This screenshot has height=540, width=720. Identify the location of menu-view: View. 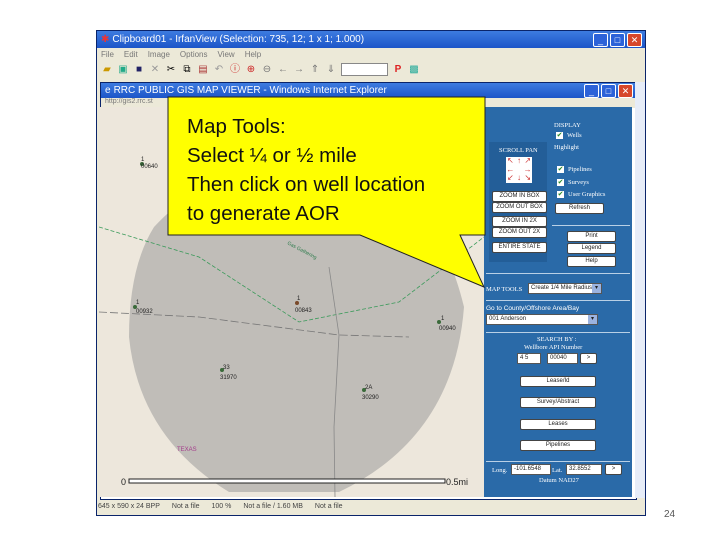
(226, 54).